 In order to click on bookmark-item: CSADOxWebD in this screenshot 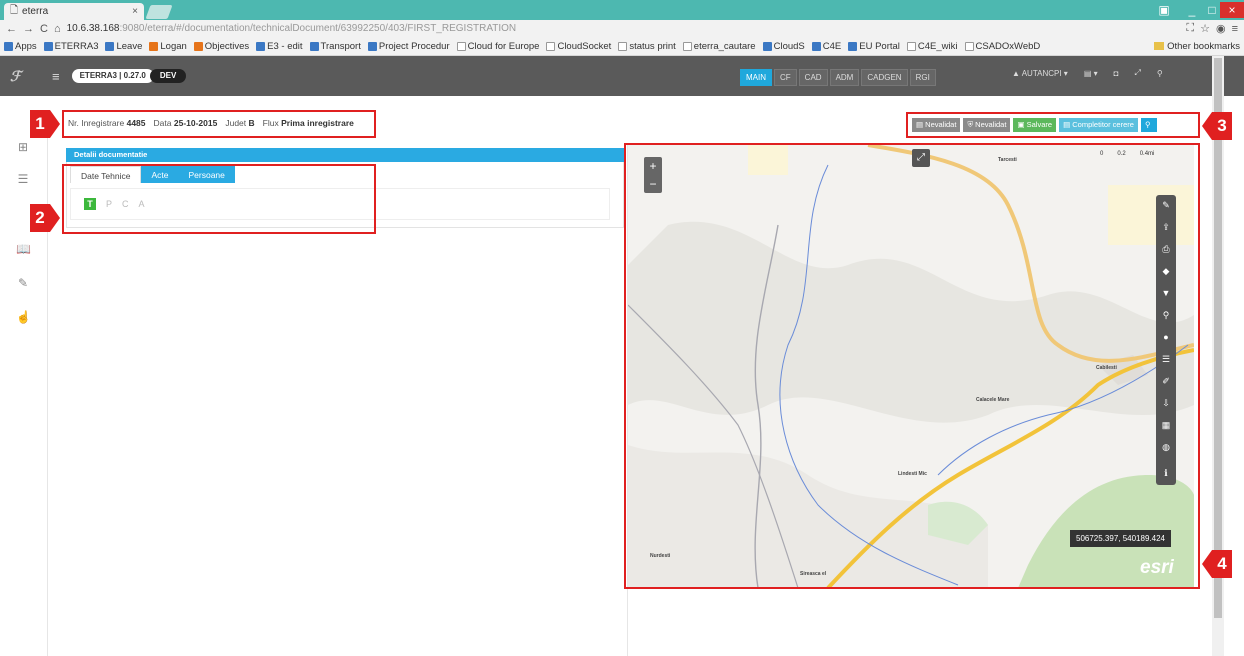, I will do `click(1002, 46)`.